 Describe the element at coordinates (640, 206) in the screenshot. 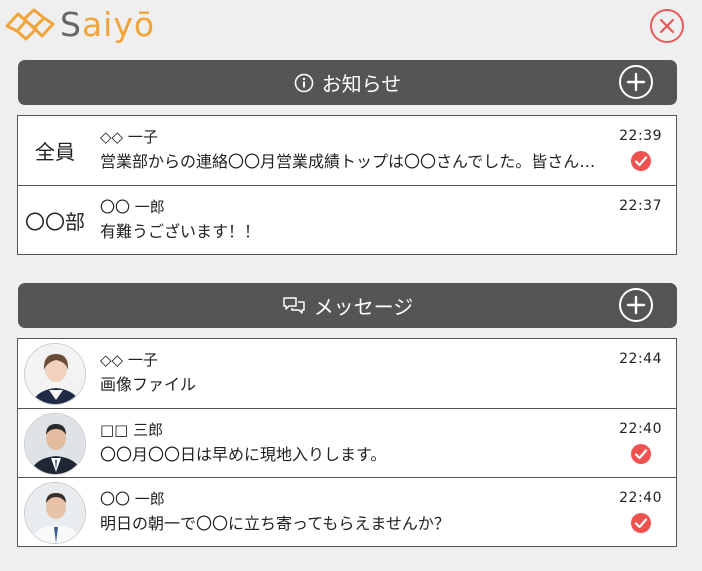

I see `notice-time: 22:37` at that location.